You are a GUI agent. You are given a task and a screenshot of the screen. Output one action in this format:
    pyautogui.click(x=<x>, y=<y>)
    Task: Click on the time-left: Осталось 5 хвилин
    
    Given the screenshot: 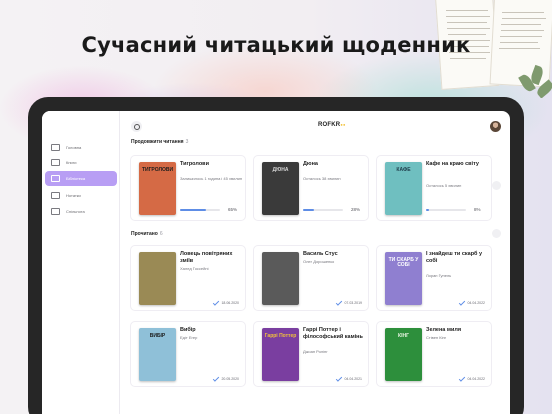 What is the action you would take?
    pyautogui.click(x=444, y=185)
    